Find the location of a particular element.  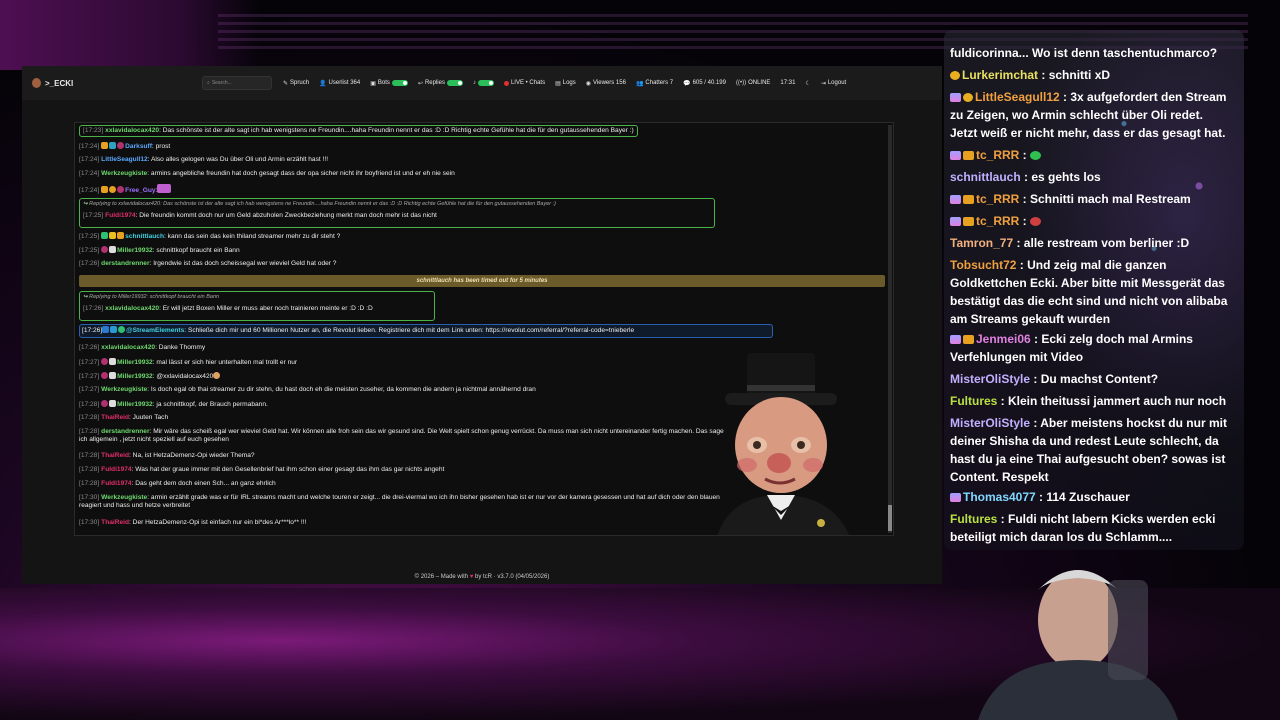

timestamp: [17:24] is located at coordinates (89, 190).